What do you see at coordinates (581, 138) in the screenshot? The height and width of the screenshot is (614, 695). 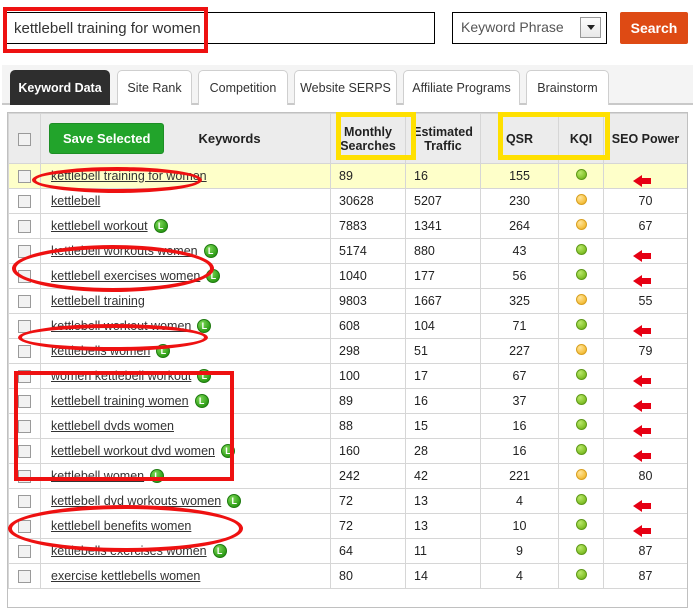 I see `kqi-header: KQI` at bounding box center [581, 138].